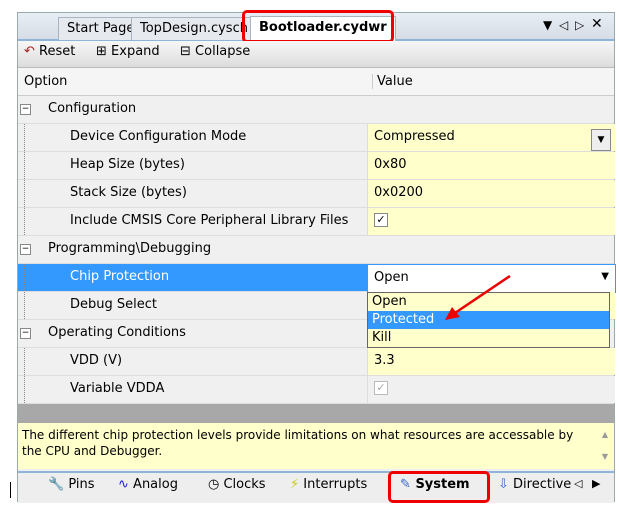  What do you see at coordinates (481, 295) in the screenshot?
I see `arrow-line` at bounding box center [481, 295].